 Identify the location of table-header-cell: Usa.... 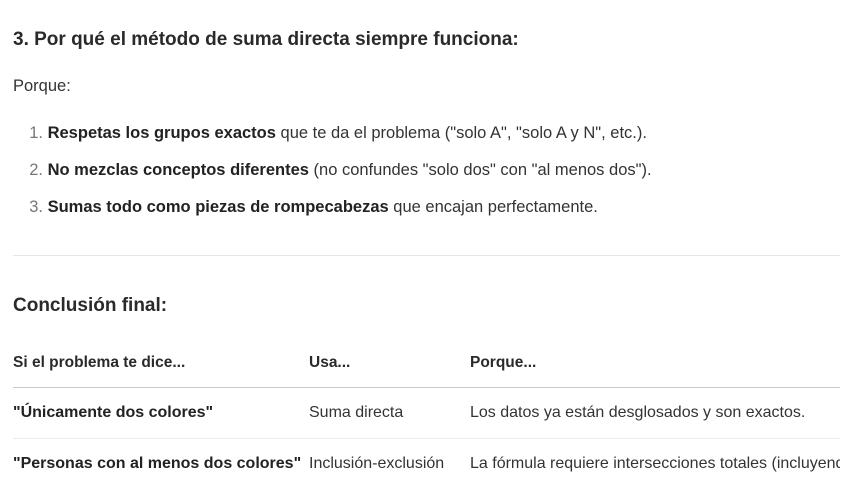
(389, 363).